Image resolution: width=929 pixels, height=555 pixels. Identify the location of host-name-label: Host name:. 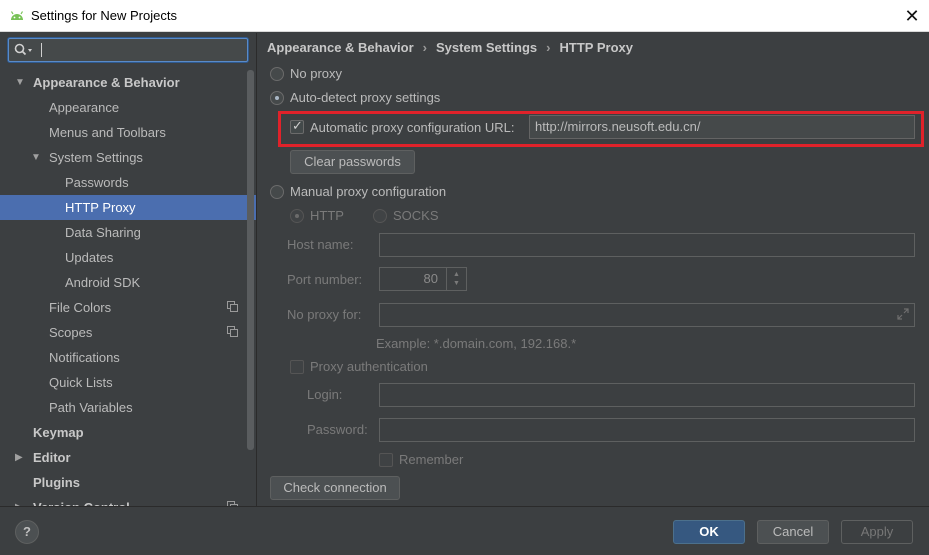
(320, 244).